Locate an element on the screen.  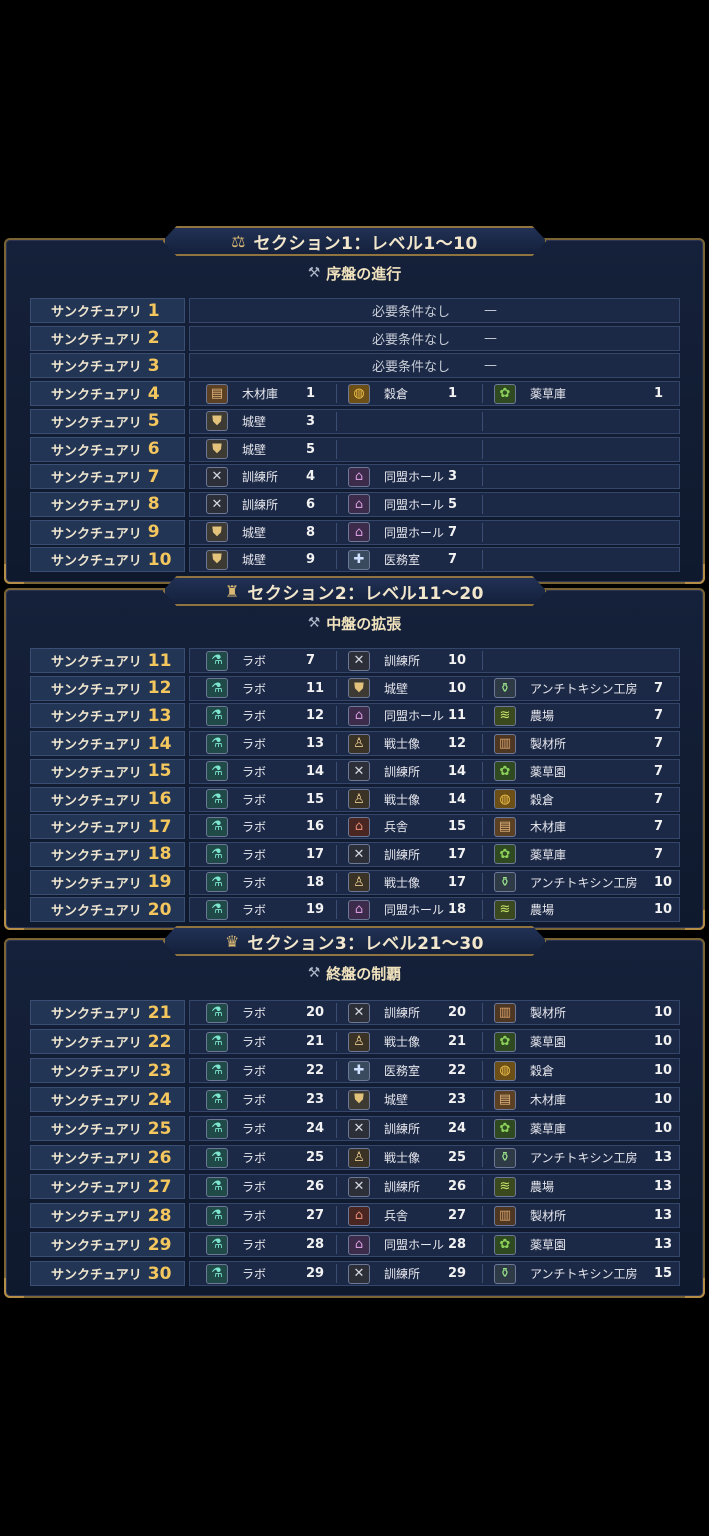
requirement-level: 11 is located at coordinates (315, 688).